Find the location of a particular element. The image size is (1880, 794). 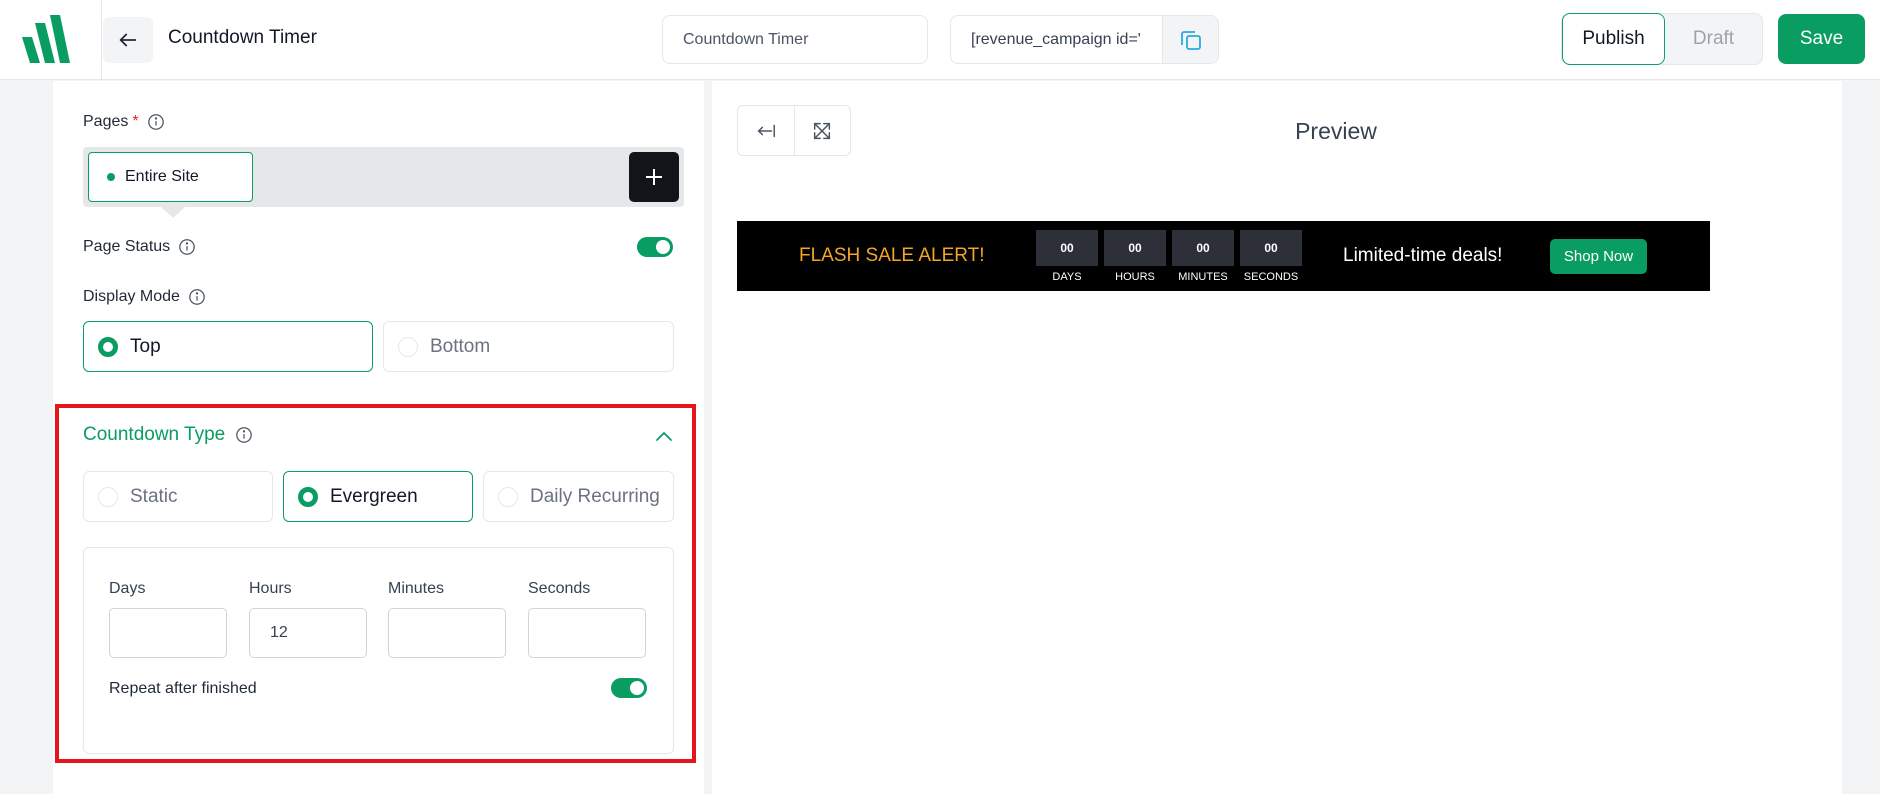

add-page-button is located at coordinates (654, 177).